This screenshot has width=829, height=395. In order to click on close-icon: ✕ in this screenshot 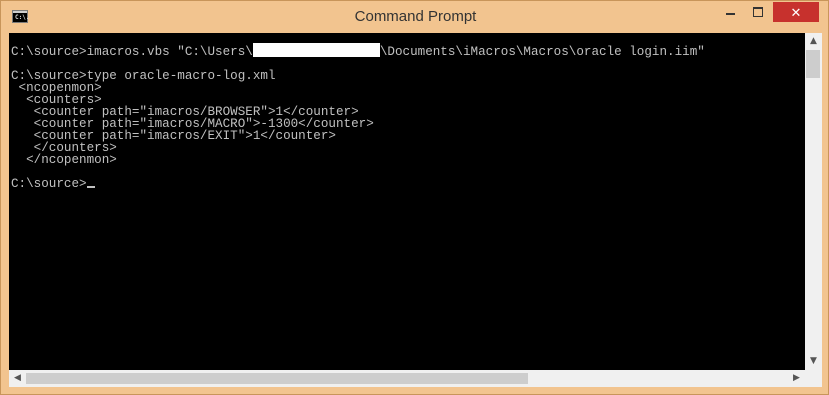, I will do `click(796, 13)`.